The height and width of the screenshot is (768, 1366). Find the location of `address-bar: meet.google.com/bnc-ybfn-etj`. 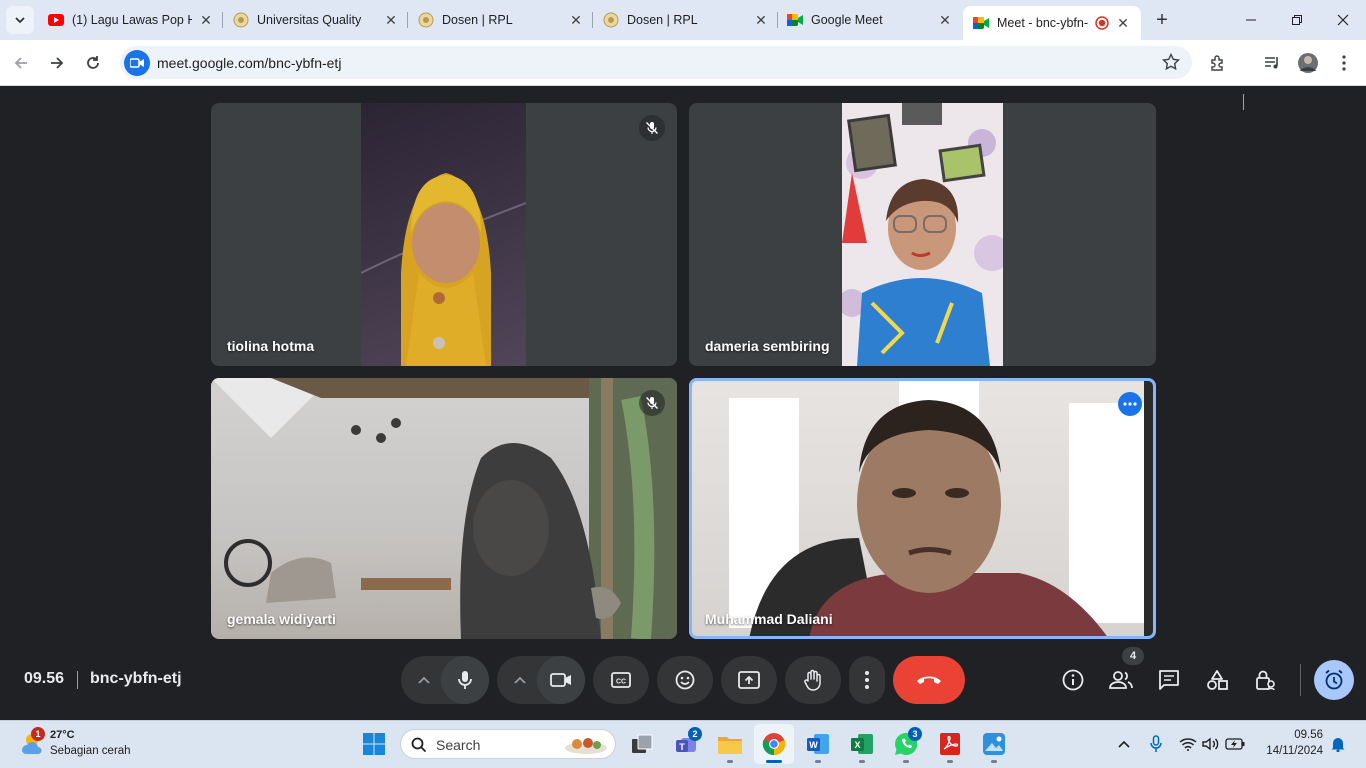

address-bar: meet.google.com/bnc-ybfn-etj is located at coordinates (656, 62).